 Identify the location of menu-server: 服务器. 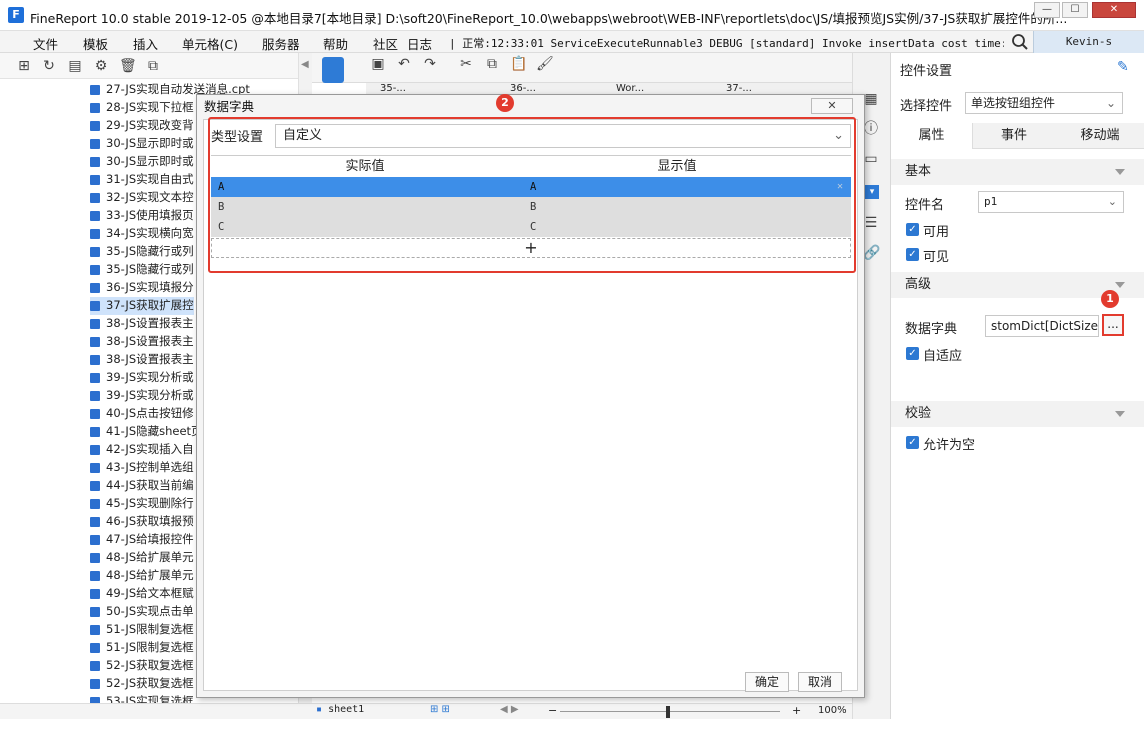
(281, 43).